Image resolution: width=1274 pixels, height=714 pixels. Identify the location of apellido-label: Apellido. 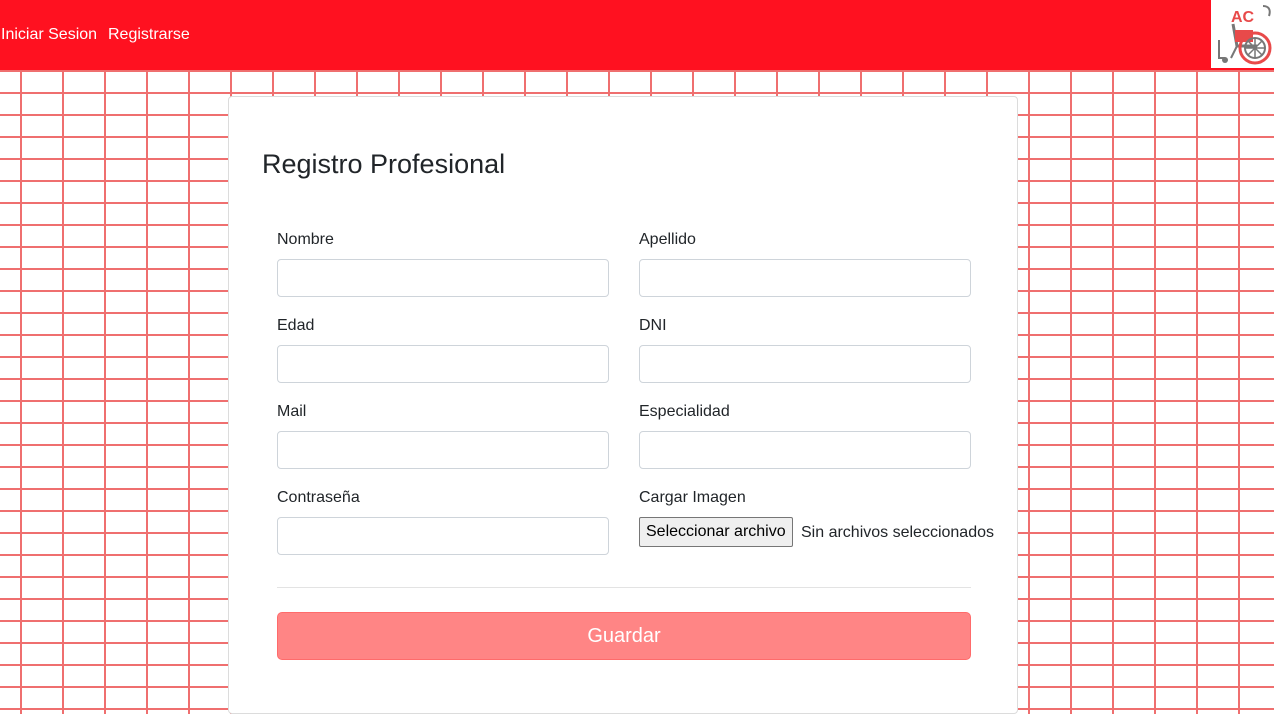
(667, 239).